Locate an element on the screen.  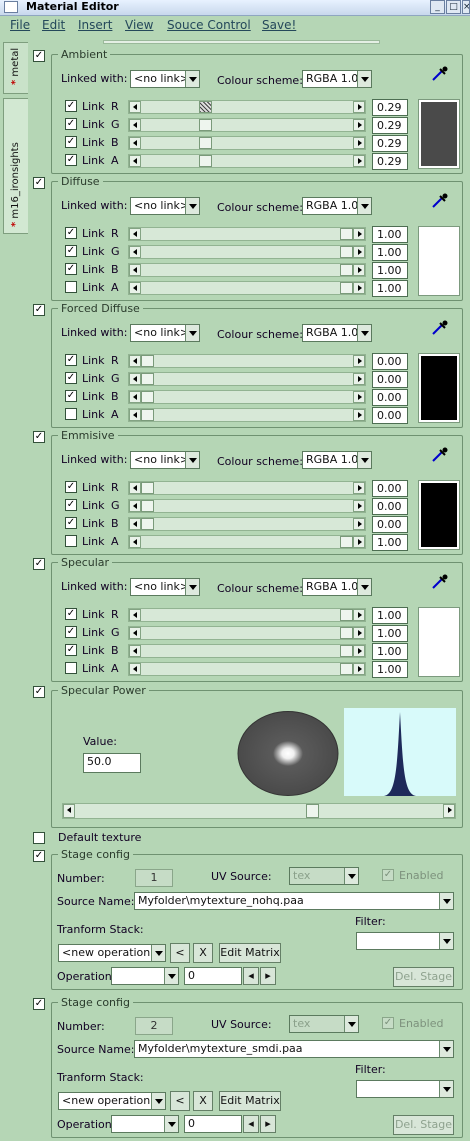
section-3-checkbox: ✓ is located at coordinates (39, 437).